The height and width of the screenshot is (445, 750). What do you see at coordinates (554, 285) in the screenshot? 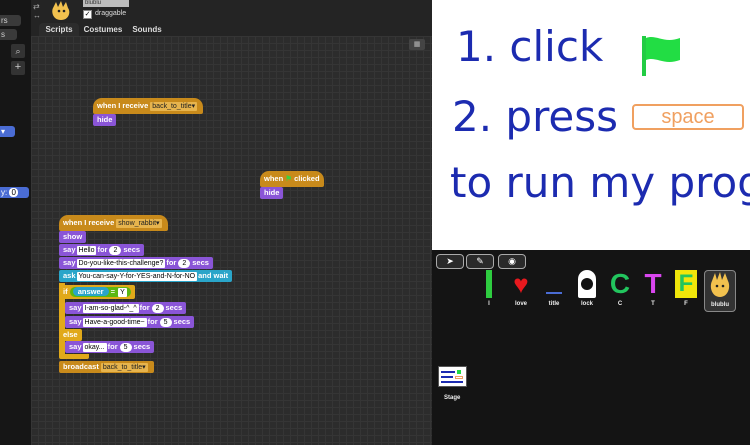
I see `sprite-title-image` at bounding box center [554, 285].